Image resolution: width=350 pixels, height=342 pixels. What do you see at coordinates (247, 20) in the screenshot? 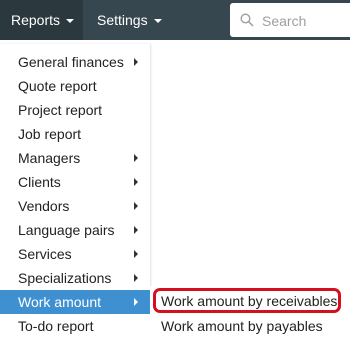
I see `search-icon` at bounding box center [247, 20].